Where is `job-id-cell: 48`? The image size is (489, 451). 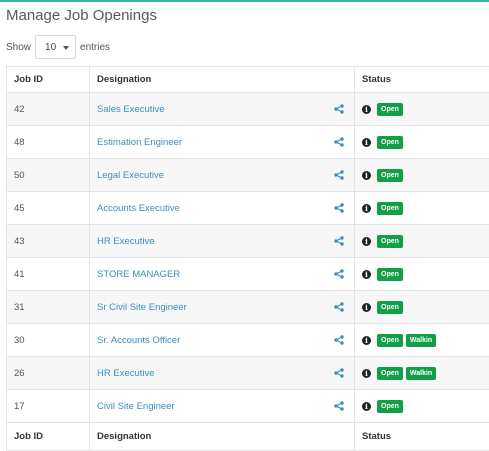
job-id-cell: 48 is located at coordinates (48, 142).